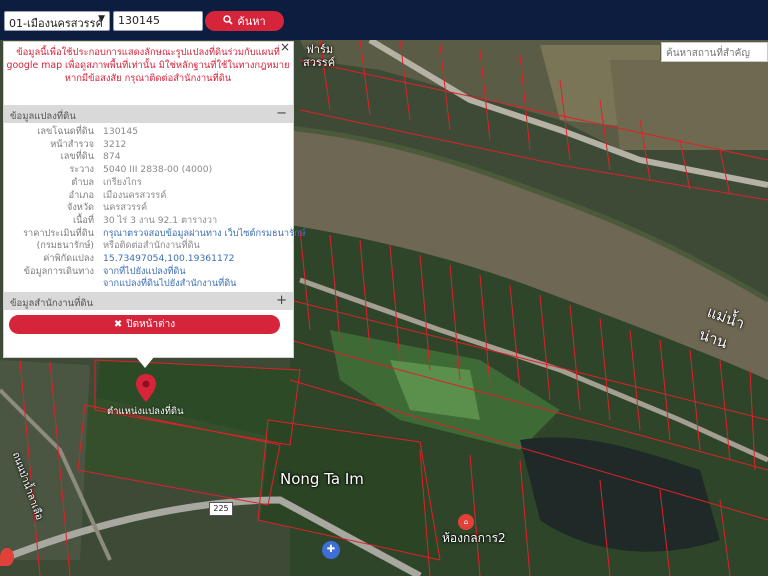 This screenshot has width=768, height=576. I want to click on land-info-row: จากแปลงที่ดินไปยังสำนักงานที่ดิน, so click(149, 284).